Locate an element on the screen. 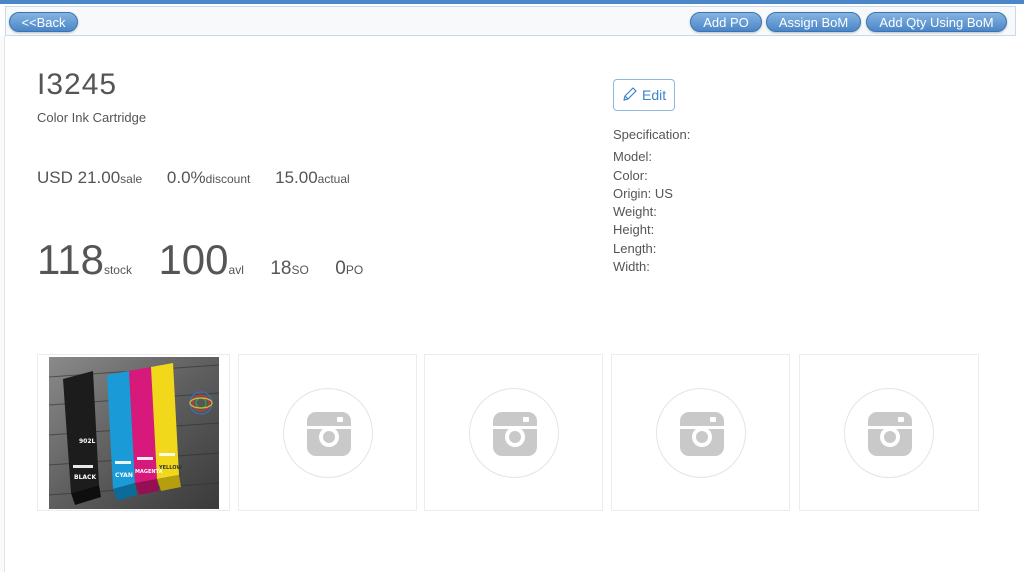 This screenshot has width=1024, height=572. top-accent-bar is located at coordinates (512, 2).